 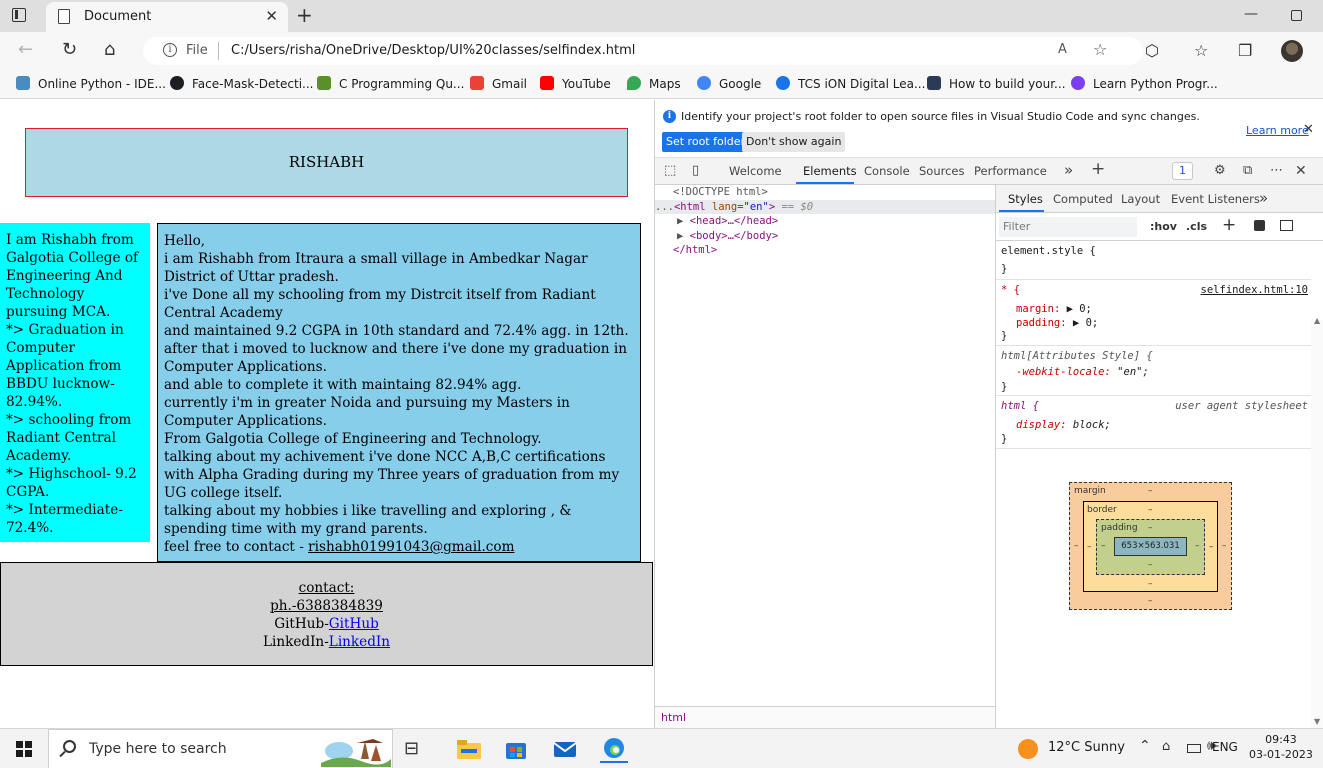 What do you see at coordinates (19, 15) in the screenshot?
I see `tab-actions-icon` at bounding box center [19, 15].